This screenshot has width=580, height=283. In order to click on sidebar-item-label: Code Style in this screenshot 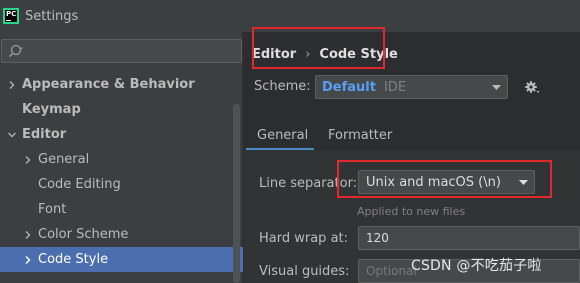, I will do `click(73, 259)`.